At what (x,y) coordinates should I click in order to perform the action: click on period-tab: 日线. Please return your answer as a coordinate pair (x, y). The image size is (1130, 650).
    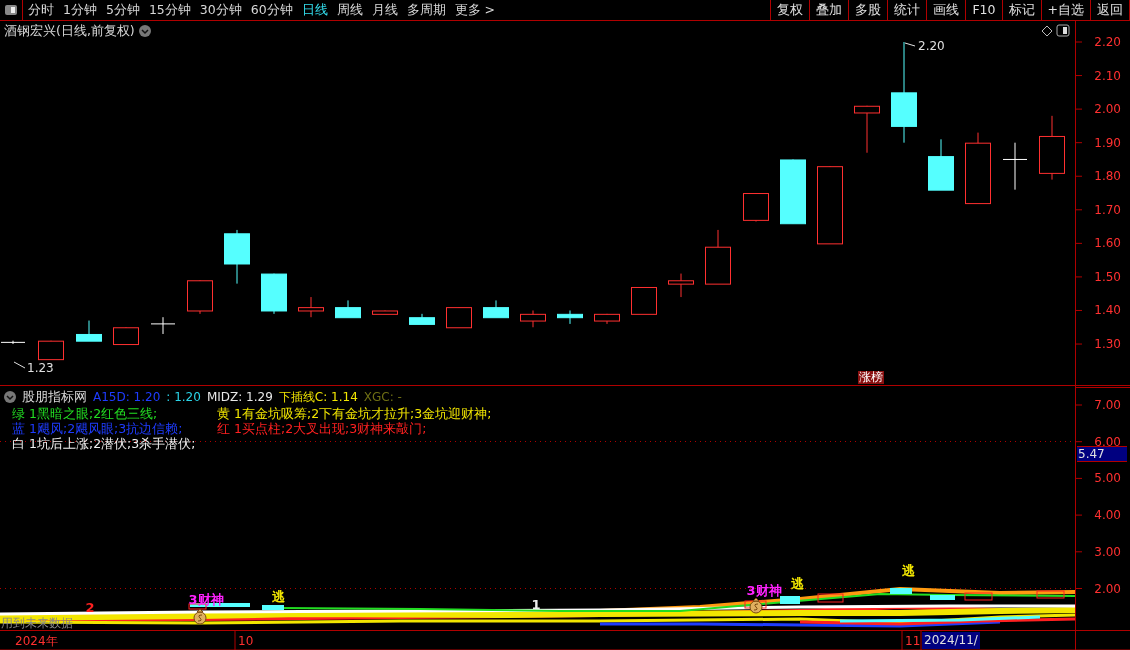
    Looking at the image, I should click on (314, 10).